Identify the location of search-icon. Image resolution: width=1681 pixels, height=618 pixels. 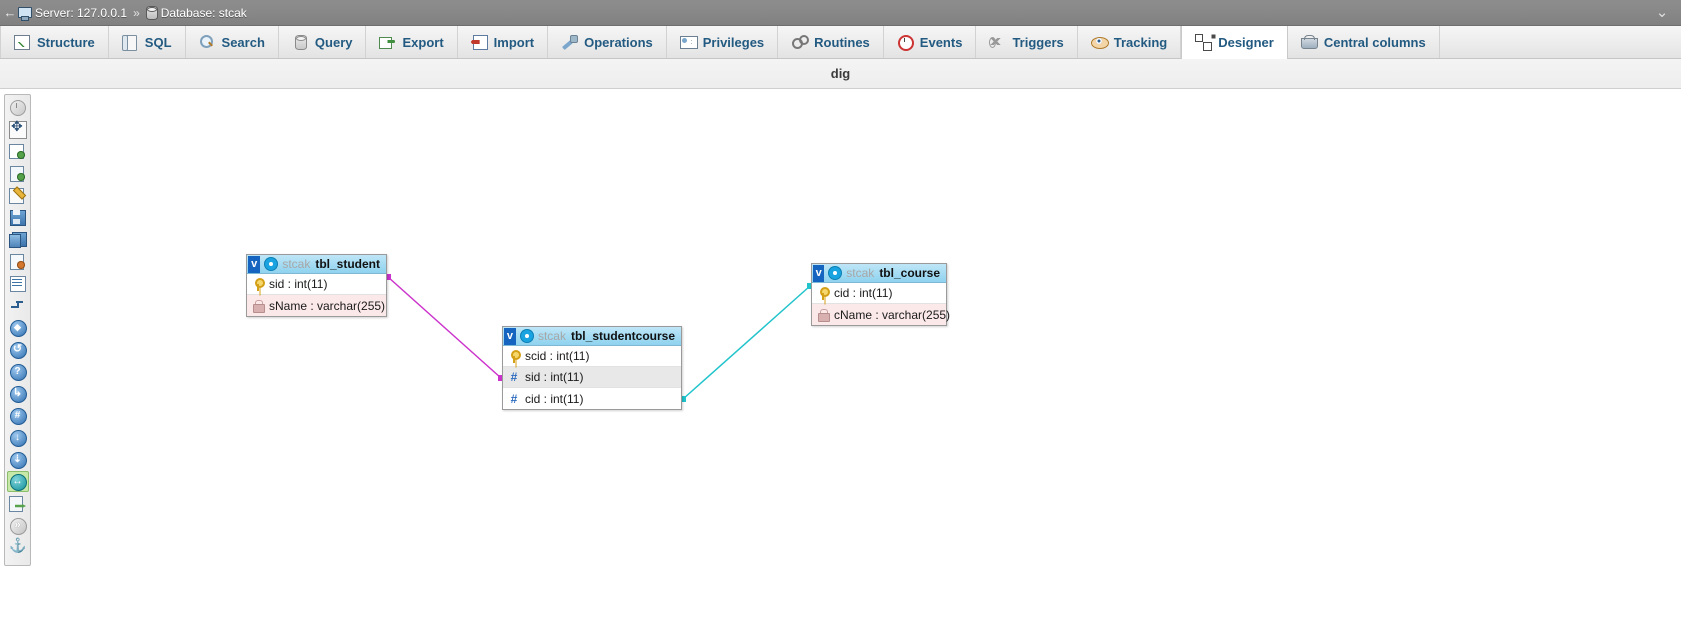
(207, 42).